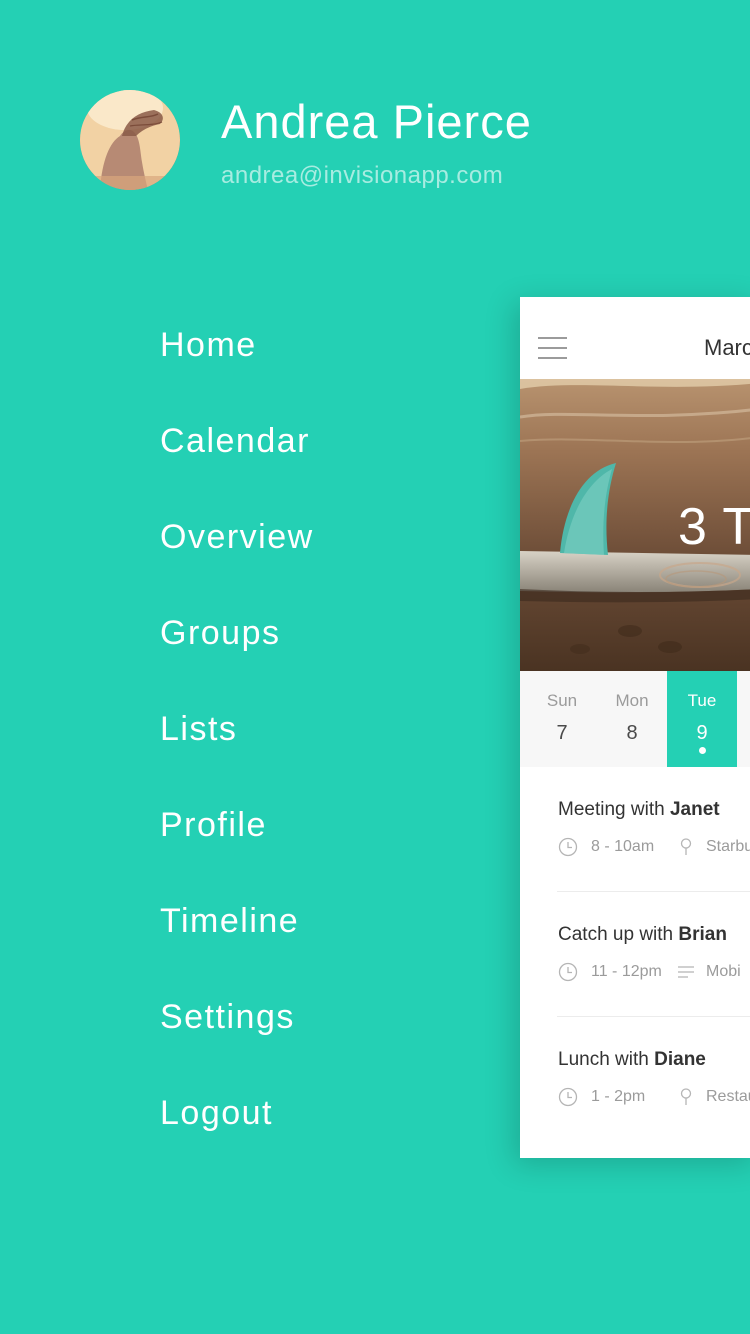 This screenshot has width=750, height=1334. Describe the element at coordinates (562, 700) in the screenshot. I see `day-name: Sun` at that location.